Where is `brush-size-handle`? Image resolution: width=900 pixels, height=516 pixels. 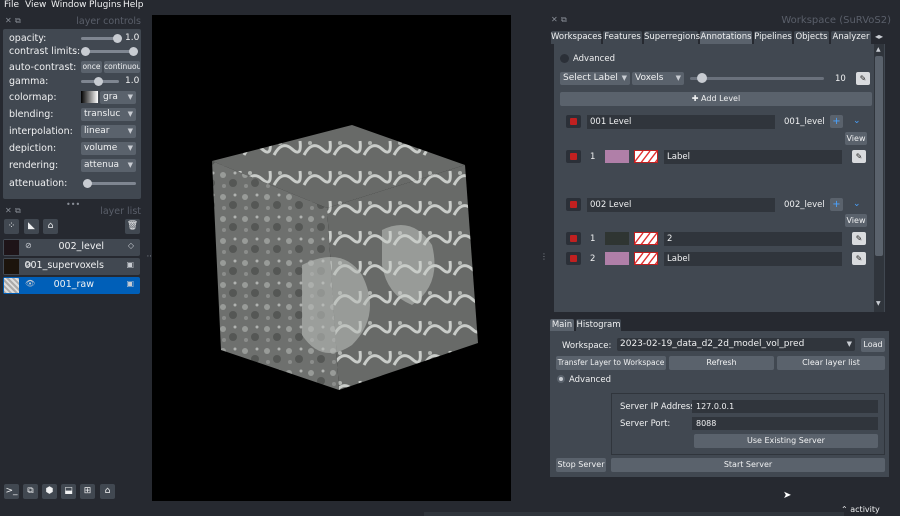 brush-size-handle is located at coordinates (702, 78).